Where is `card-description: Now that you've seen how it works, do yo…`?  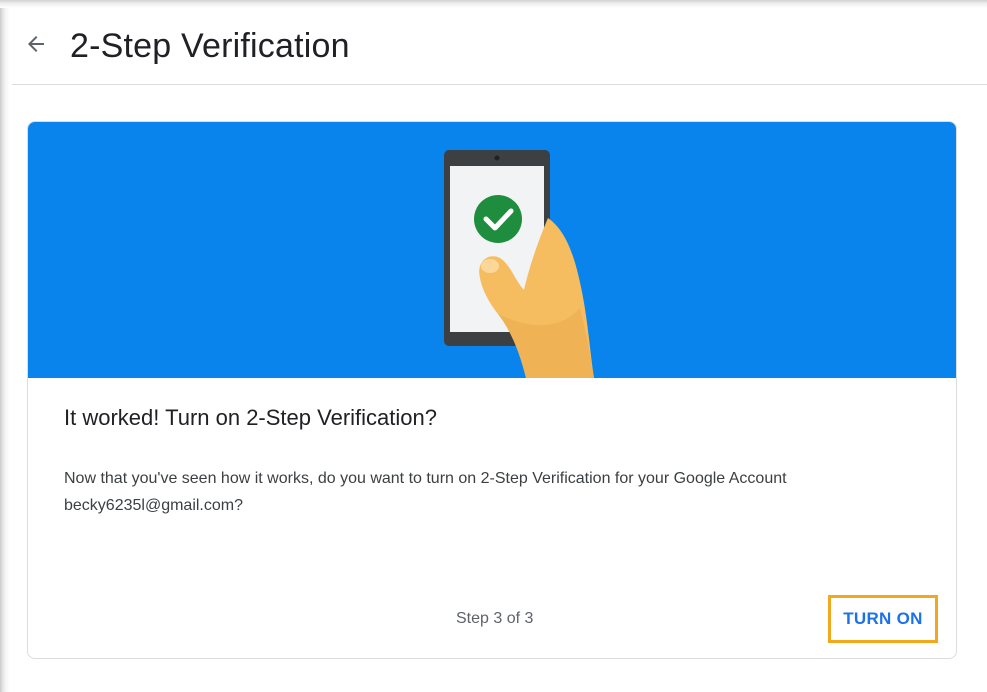 card-description: Now that you've seen how it works, do yo… is located at coordinates (425, 492).